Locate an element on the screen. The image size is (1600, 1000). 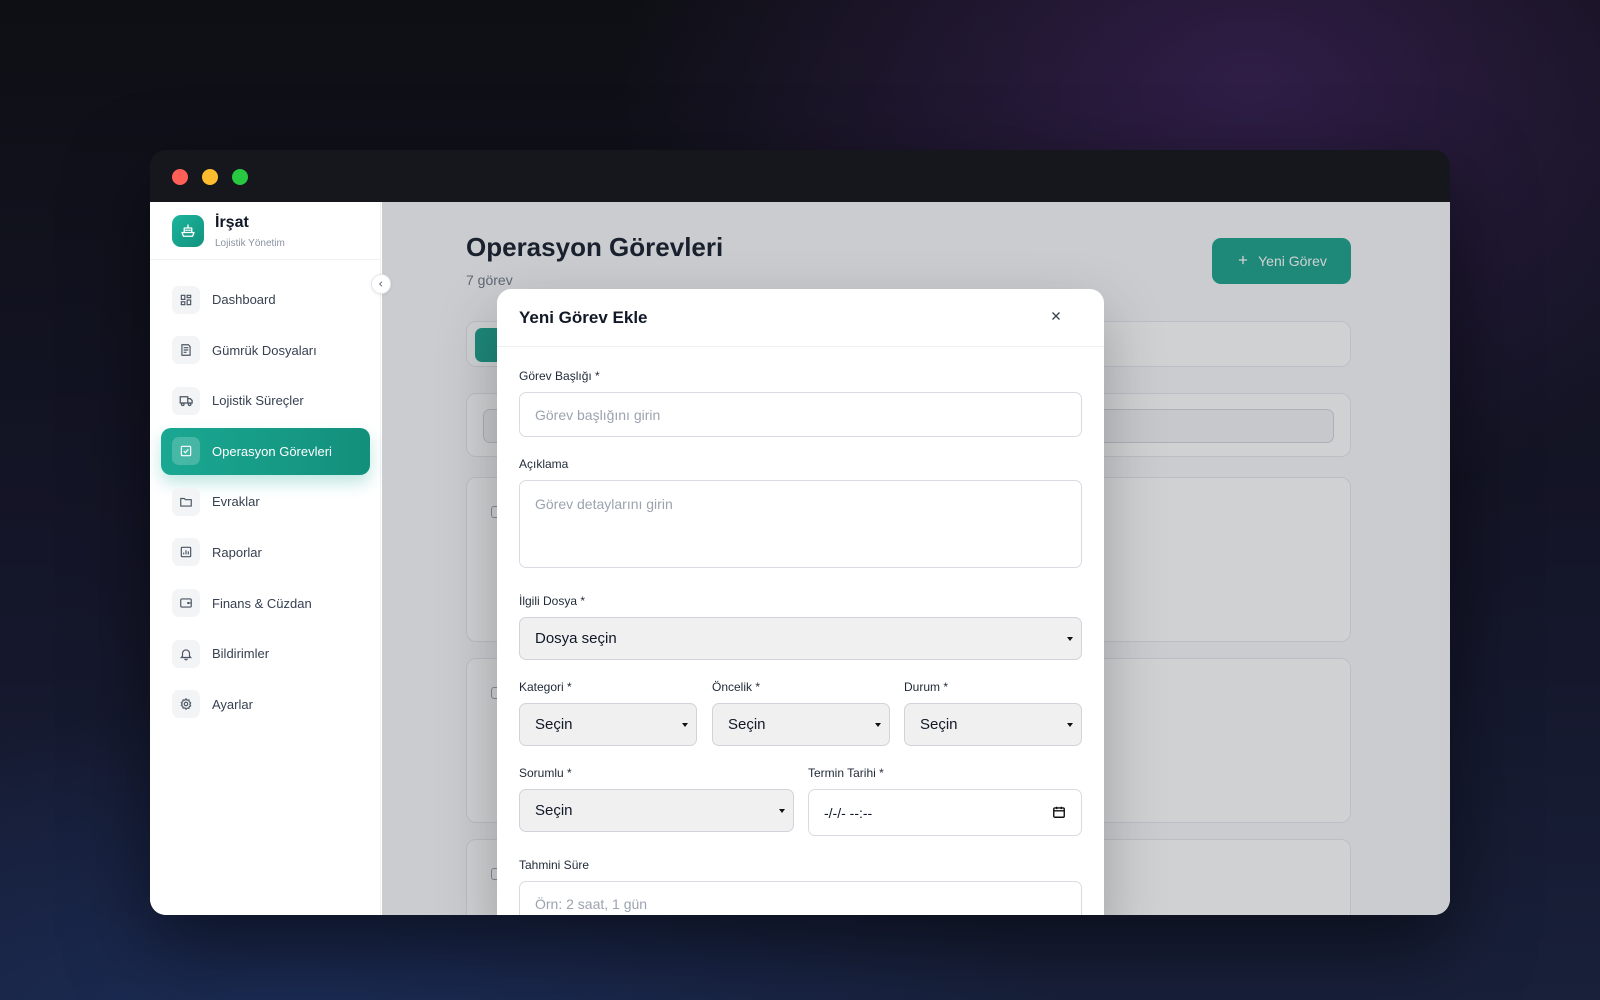
sidebar-item-label: Bildirimler is located at coordinates (241, 654).